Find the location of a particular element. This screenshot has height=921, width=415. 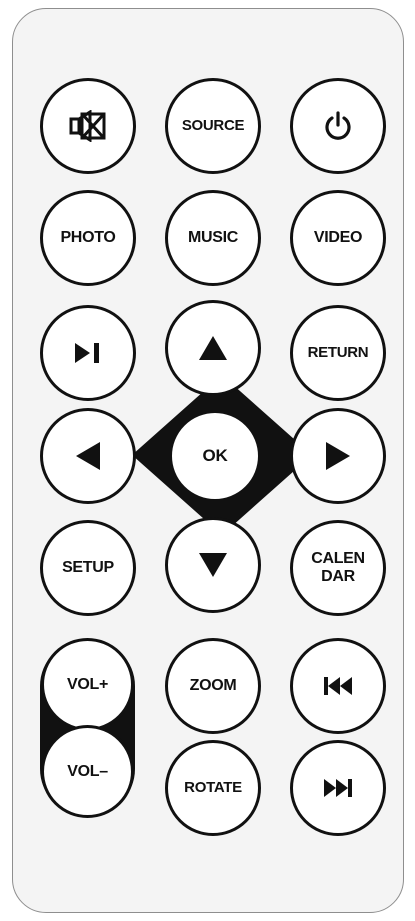

calendar-label-line2: DAR is located at coordinates (338, 576).